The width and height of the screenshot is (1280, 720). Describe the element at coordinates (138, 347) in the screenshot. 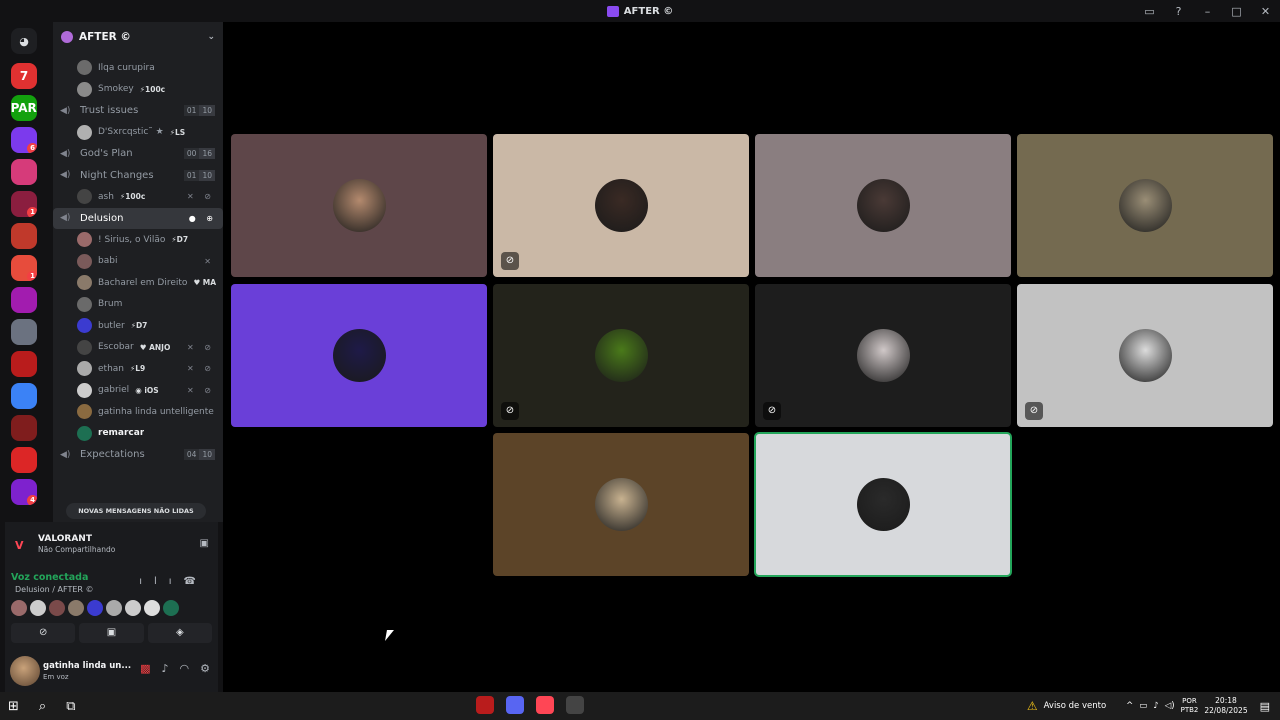

I see `voice-member: Escobar ♥ ANJO ✕ ⊘` at that location.